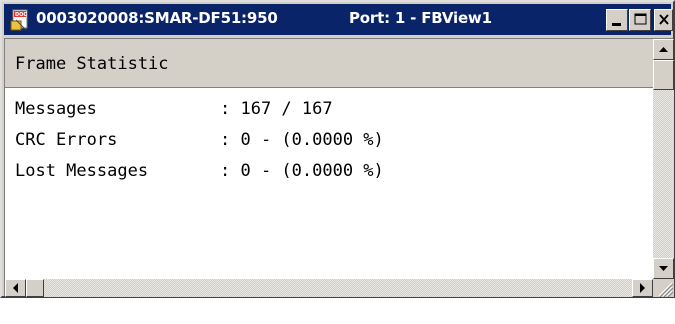 This screenshot has height=324, width=675. Describe the element at coordinates (82, 171) in the screenshot. I see `stat-label: Lost Messages` at that location.